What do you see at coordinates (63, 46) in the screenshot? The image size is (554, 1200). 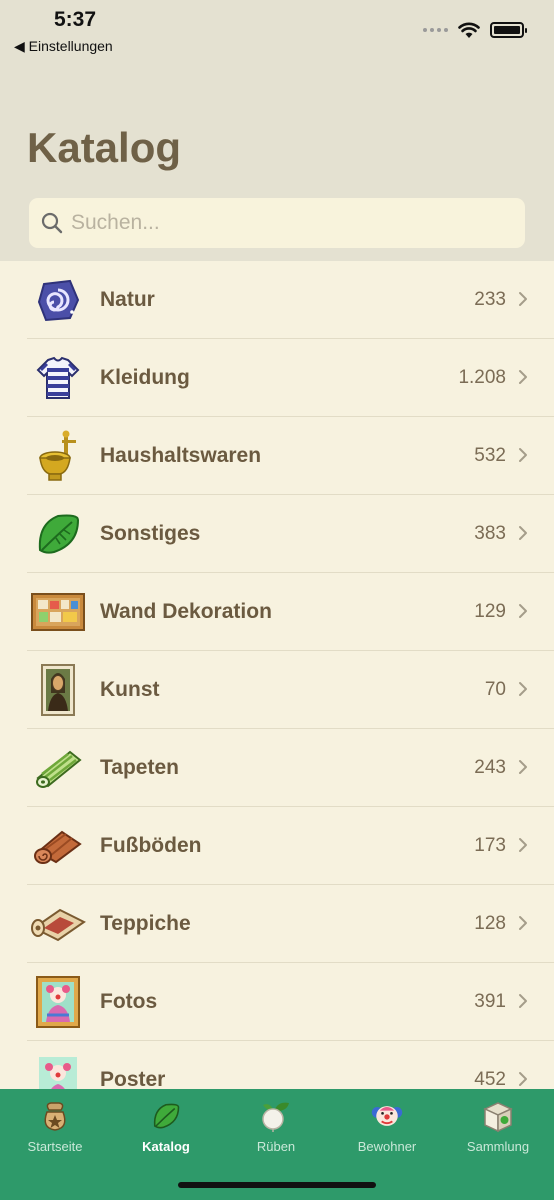 I see `back-to-settings-link: ◀ Einstellungen` at bounding box center [63, 46].